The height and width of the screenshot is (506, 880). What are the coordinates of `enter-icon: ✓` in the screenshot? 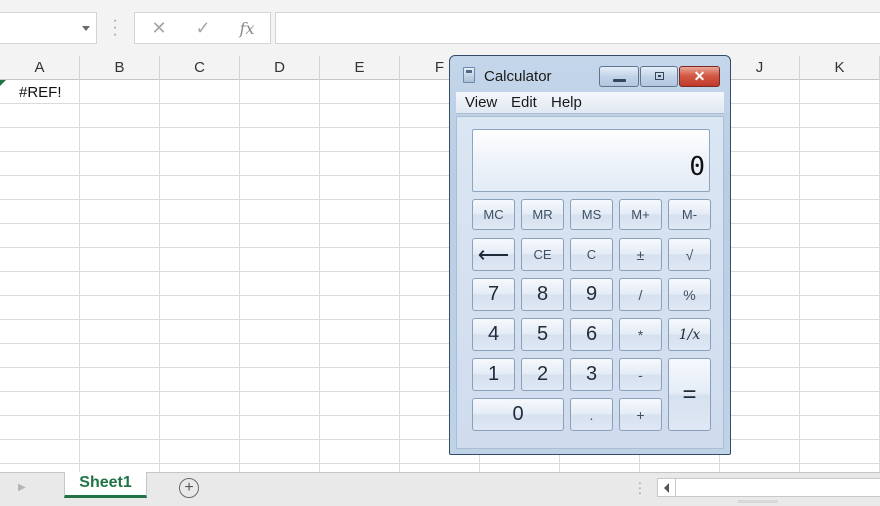 It's located at (203, 28).